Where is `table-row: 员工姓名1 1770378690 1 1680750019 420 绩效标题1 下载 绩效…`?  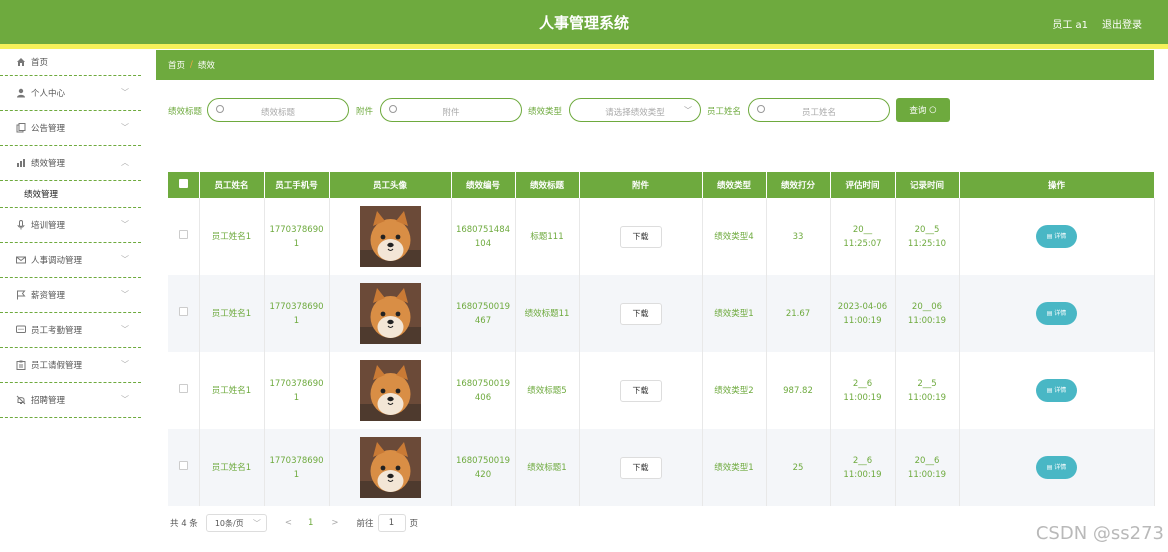
table-row: 员工姓名1 1770378690 1 1680750019 420 绩效标题1 下载 绩效… is located at coordinates (661, 467).